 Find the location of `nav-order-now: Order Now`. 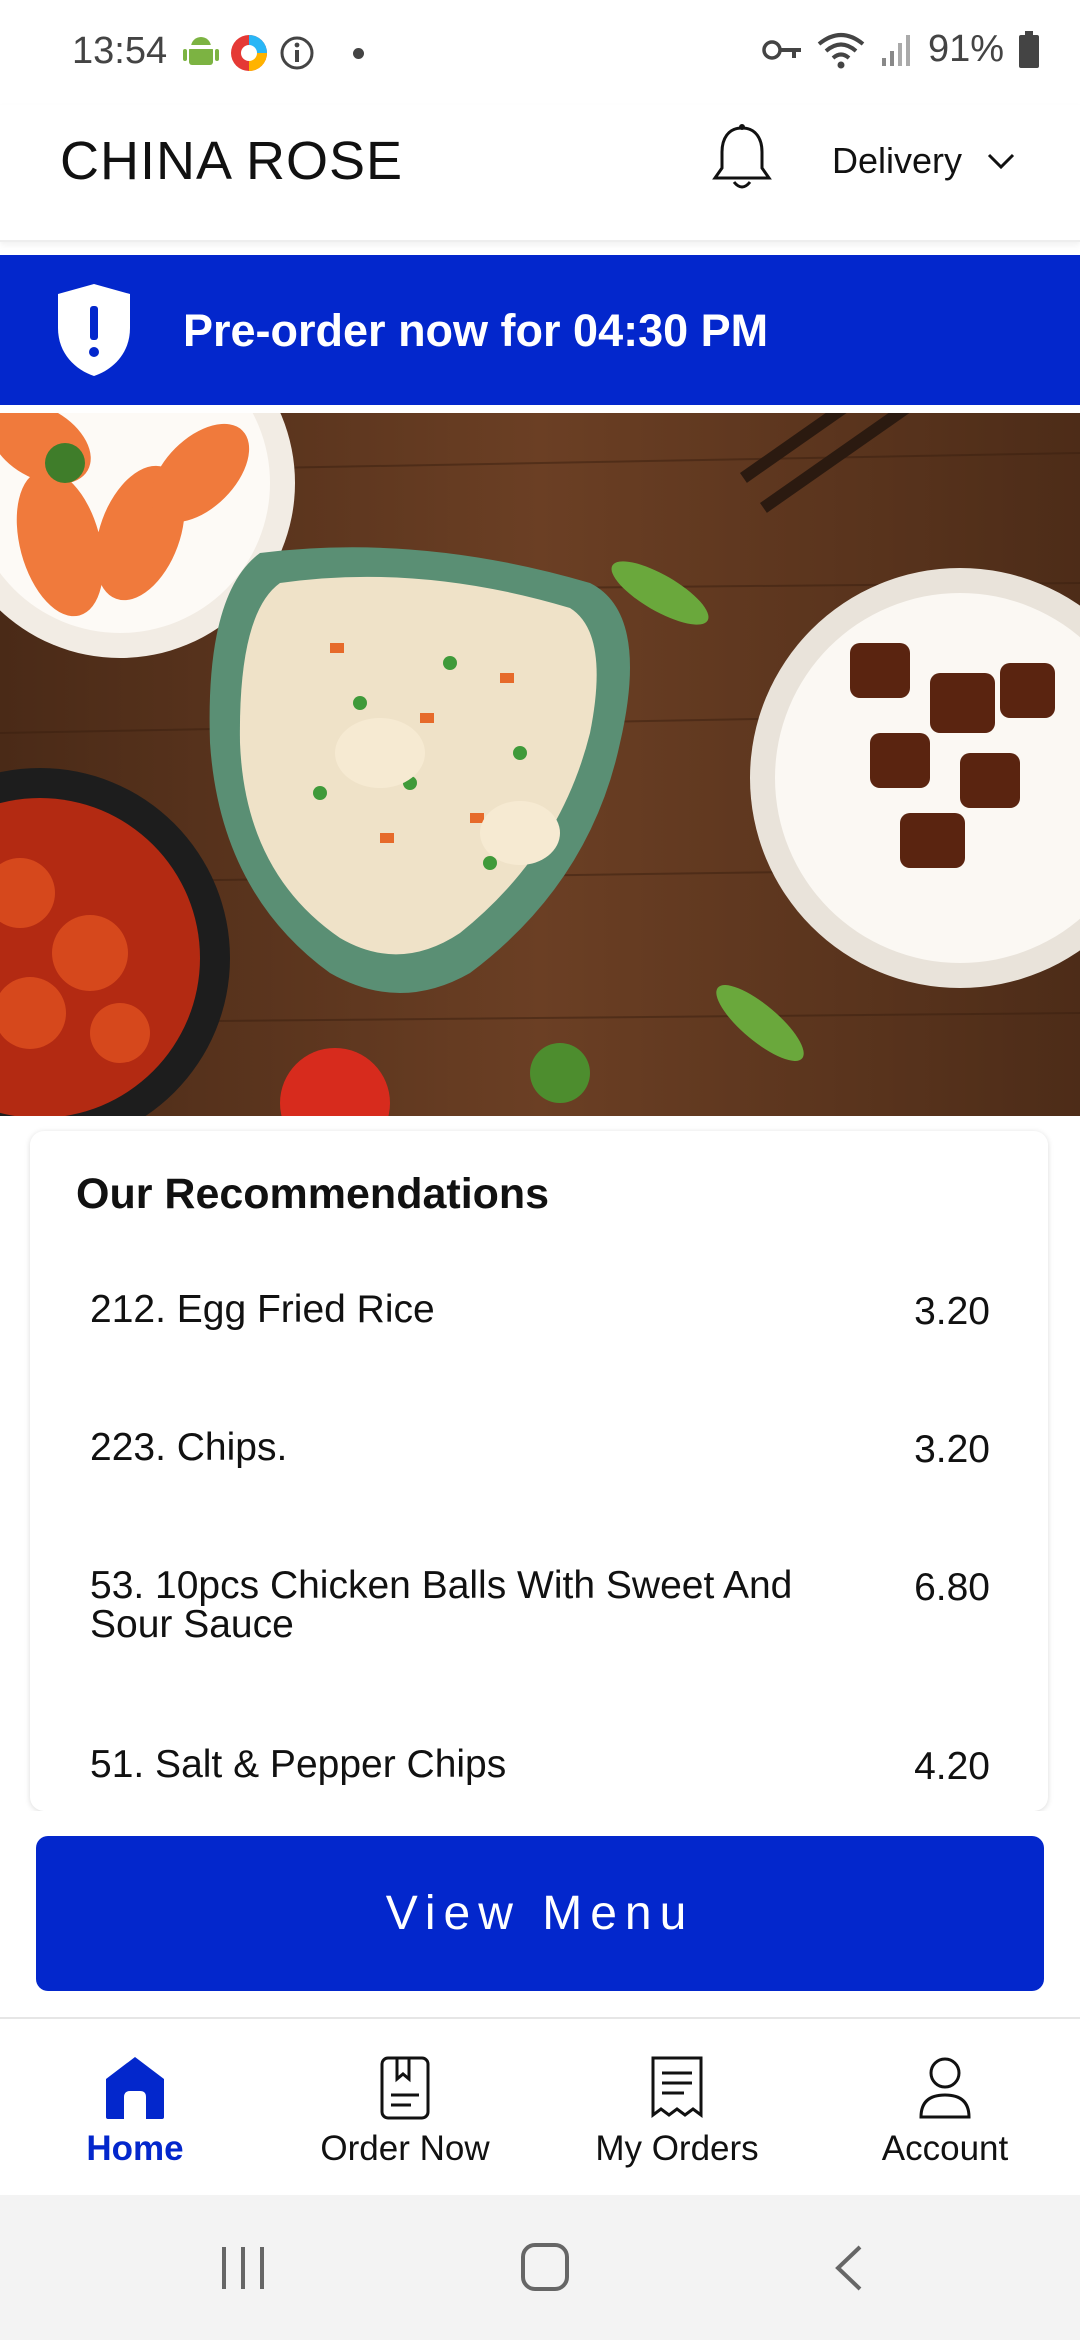

nav-order-now: Order Now is located at coordinates (405, 2112).